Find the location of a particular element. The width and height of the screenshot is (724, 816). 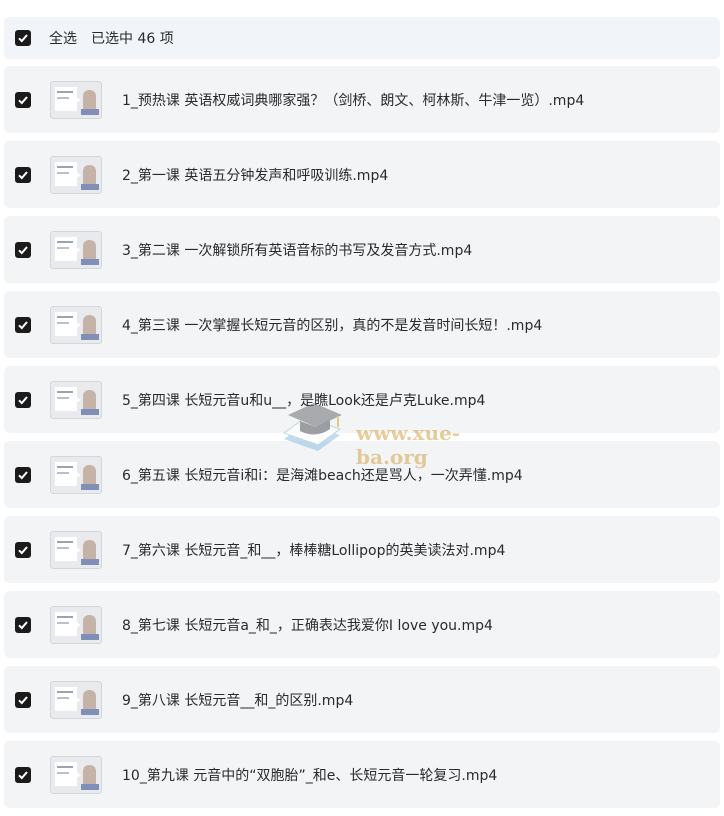

selected-count: 已选中 46 项 is located at coordinates (132, 39).